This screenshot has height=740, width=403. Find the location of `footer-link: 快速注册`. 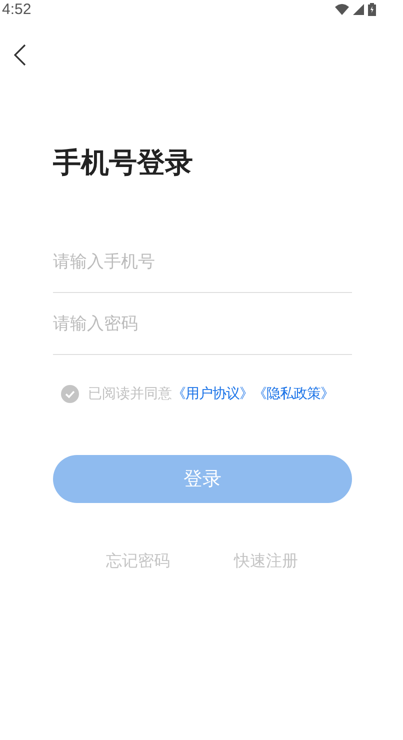

footer-link: 快速注册 is located at coordinates (266, 561).